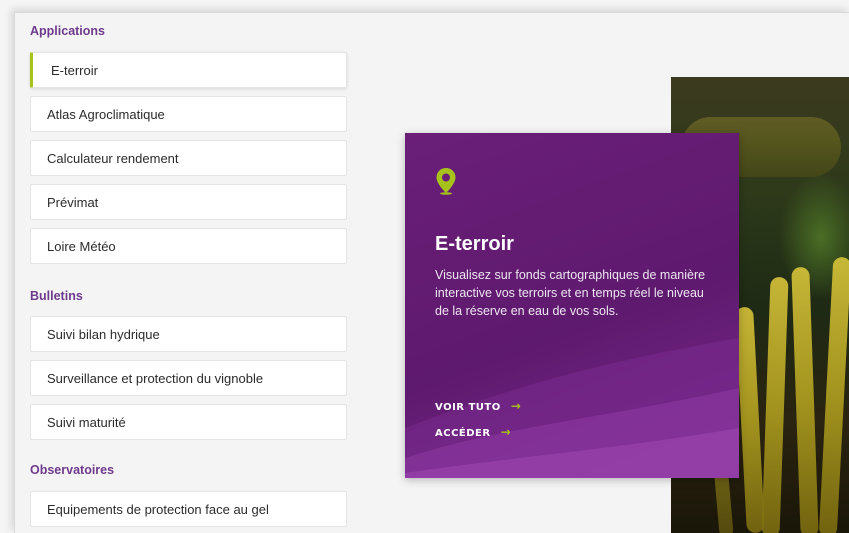  I want to click on section-title-applications: Applications, so click(68, 31).